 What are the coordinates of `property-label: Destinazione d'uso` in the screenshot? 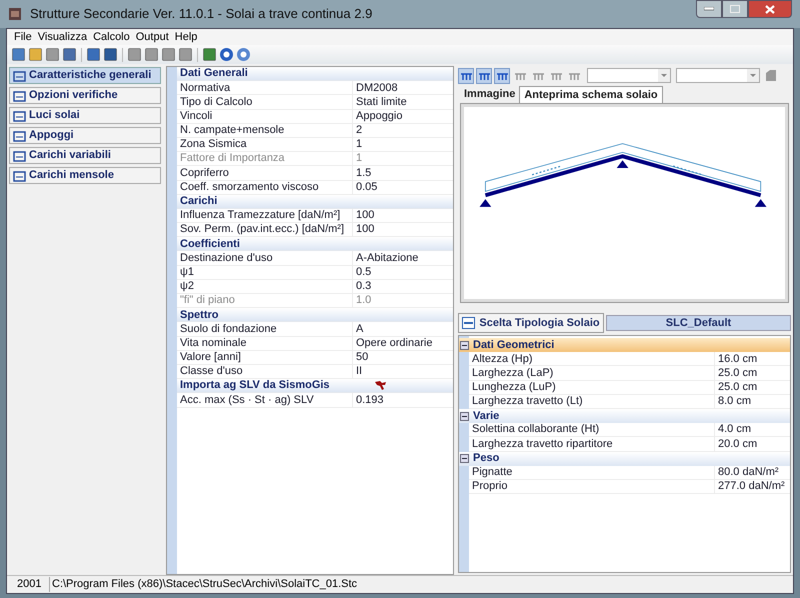 It's located at (265, 258).